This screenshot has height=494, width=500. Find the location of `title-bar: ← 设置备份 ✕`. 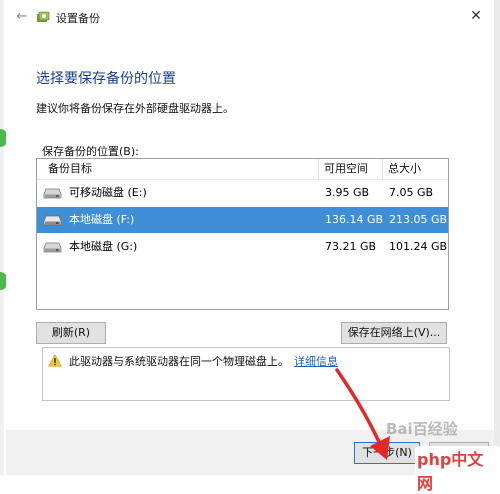

title-bar: ← 设置备份 ✕ is located at coordinates (250, 17).